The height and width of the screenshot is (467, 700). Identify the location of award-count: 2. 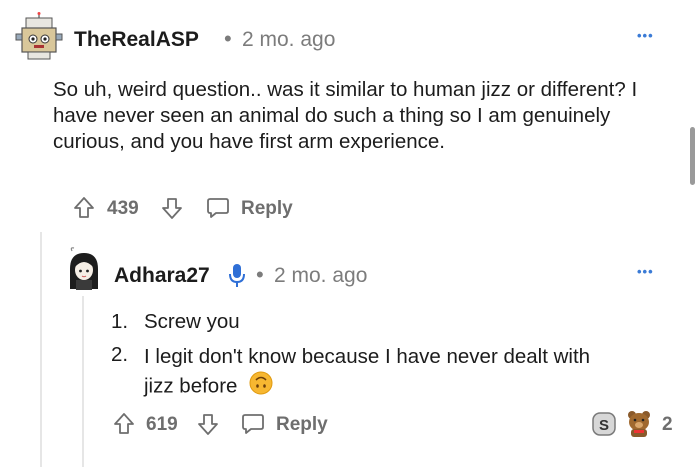
(667, 424).